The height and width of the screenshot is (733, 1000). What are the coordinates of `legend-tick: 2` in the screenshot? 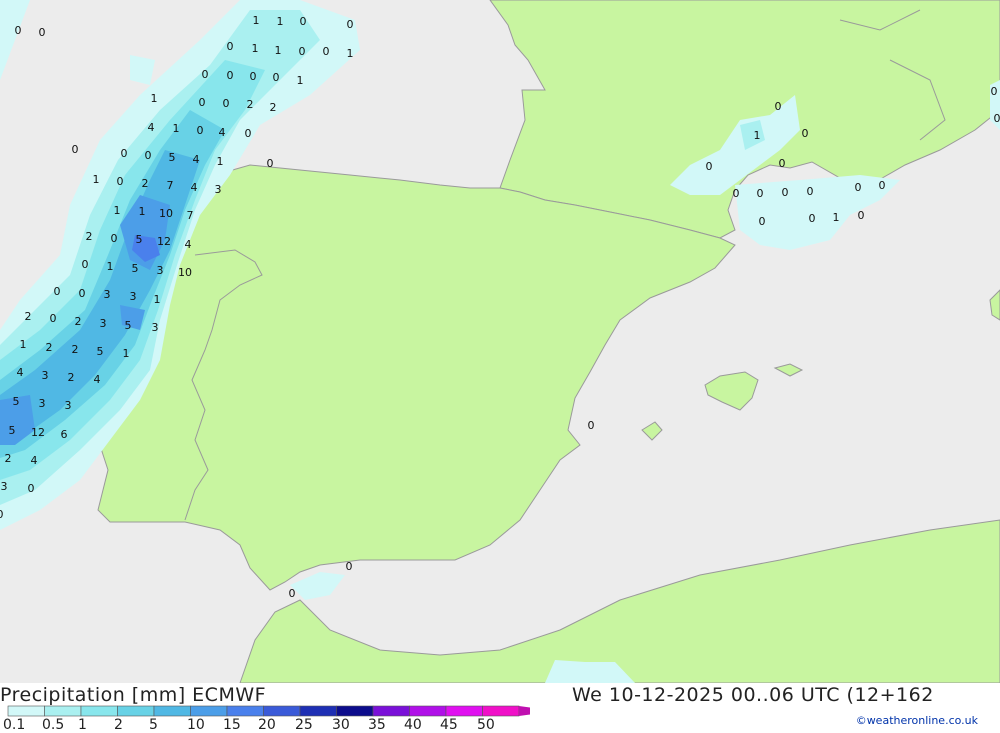 It's located at (118, 725).